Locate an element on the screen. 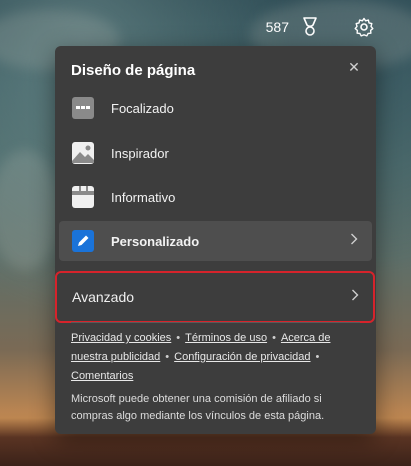 The height and width of the screenshot is (466, 411). highlight-outline: Avanzado is located at coordinates (215, 297).